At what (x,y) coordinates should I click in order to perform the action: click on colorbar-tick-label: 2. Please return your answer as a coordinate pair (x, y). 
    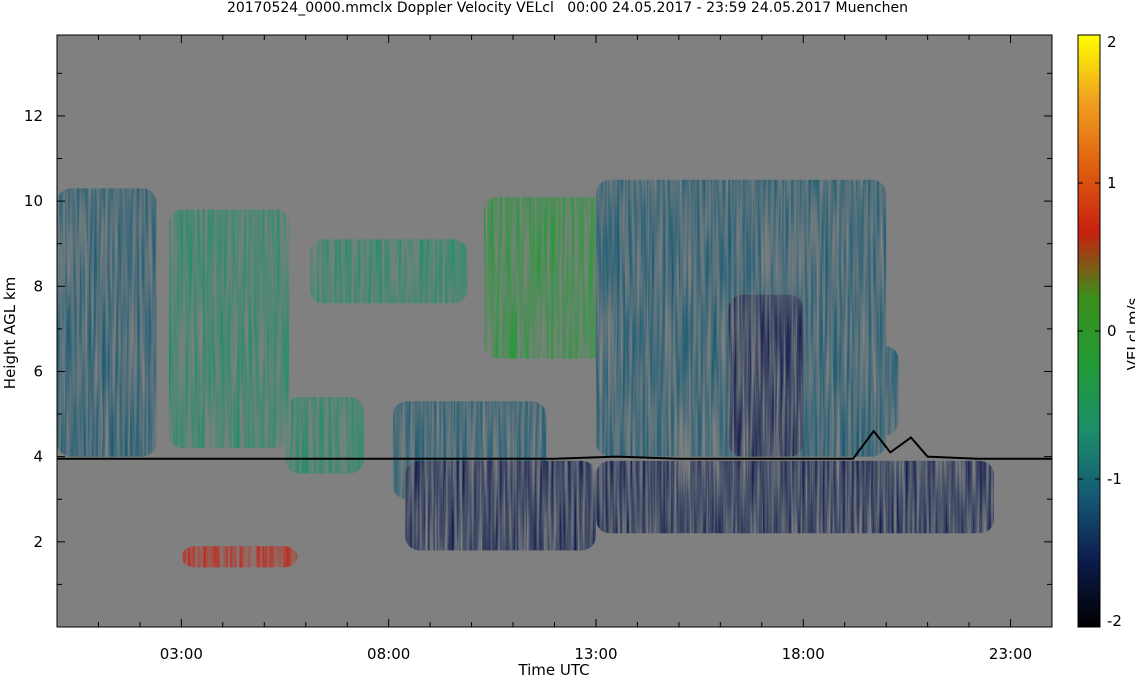
    Looking at the image, I should click on (1112, 42).